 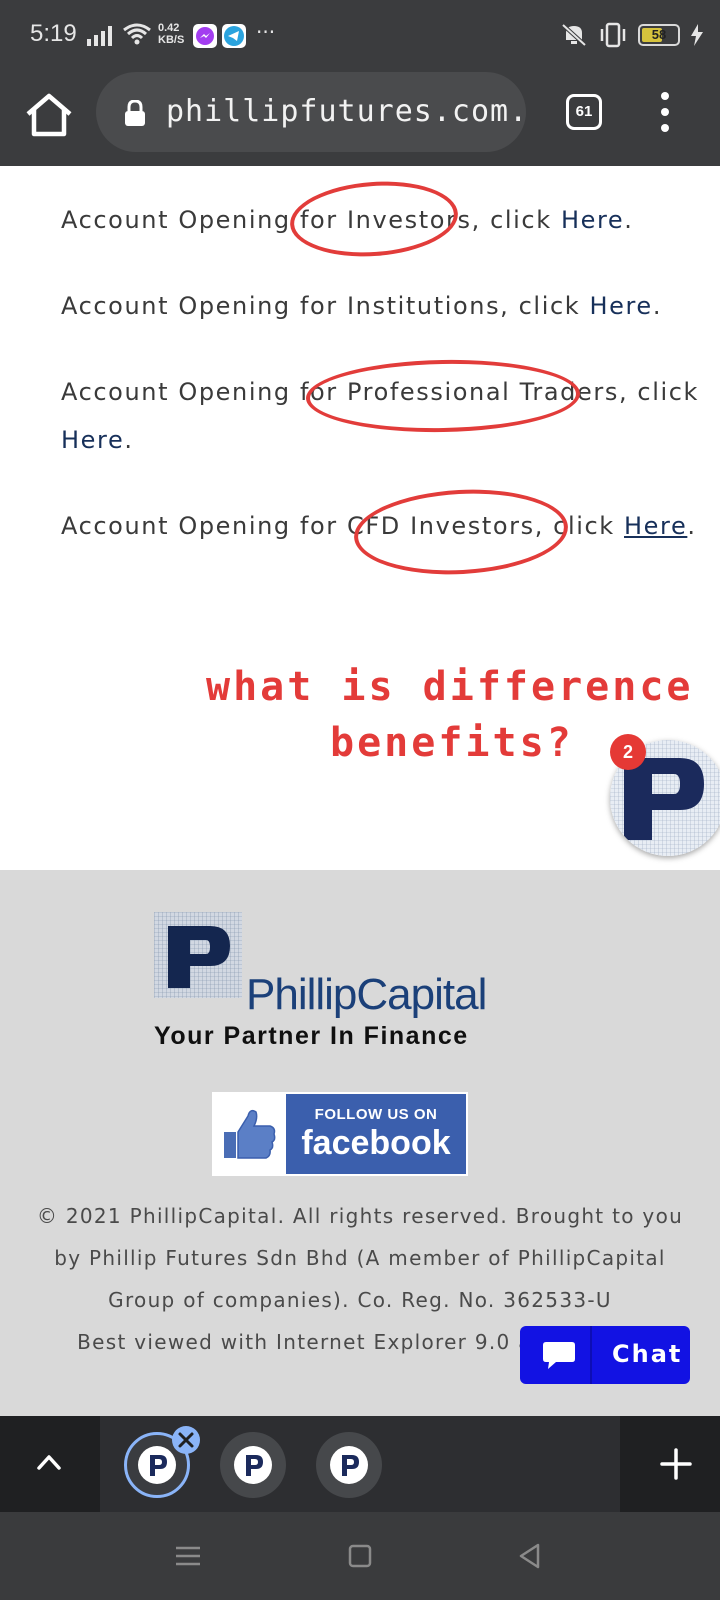 I want to click on battery-indicator: 58, so click(x=659, y=35).